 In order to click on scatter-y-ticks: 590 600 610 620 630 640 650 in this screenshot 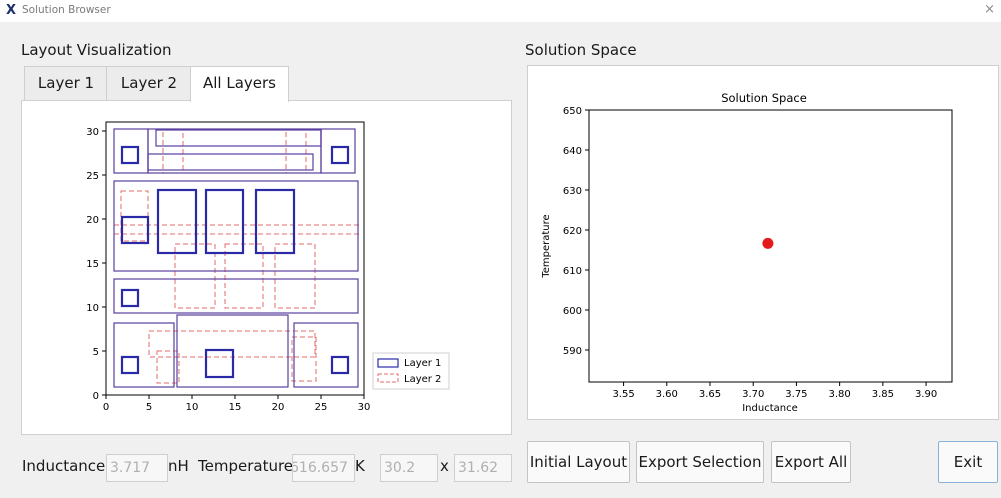, I will do `click(576, 231)`.